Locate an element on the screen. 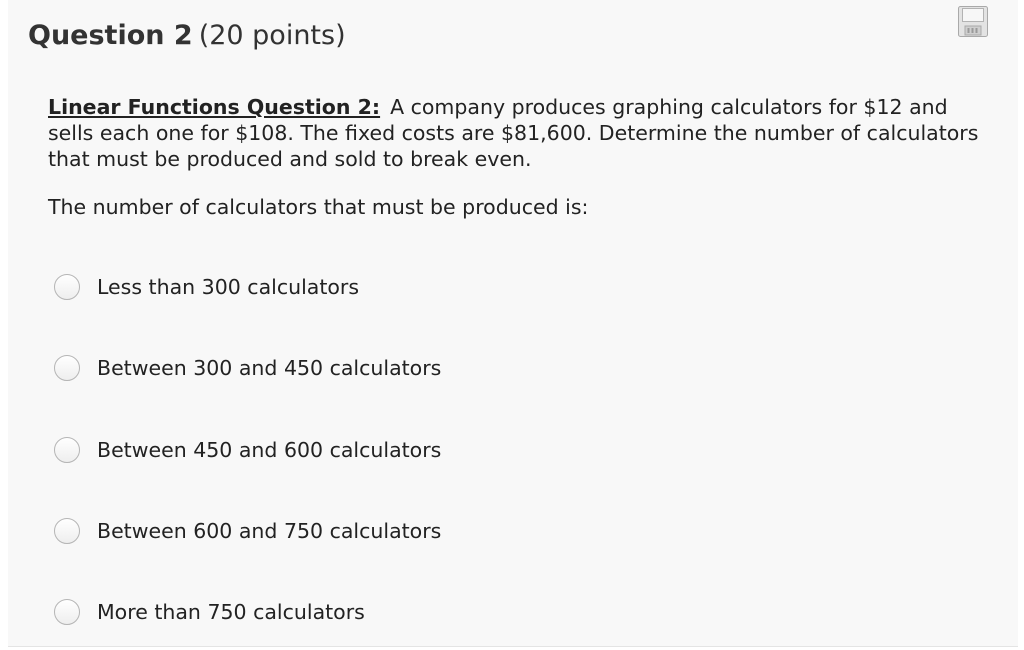 The height and width of the screenshot is (650, 1024). answer-option: Between 600 and 750 calculators is located at coordinates (247, 531).